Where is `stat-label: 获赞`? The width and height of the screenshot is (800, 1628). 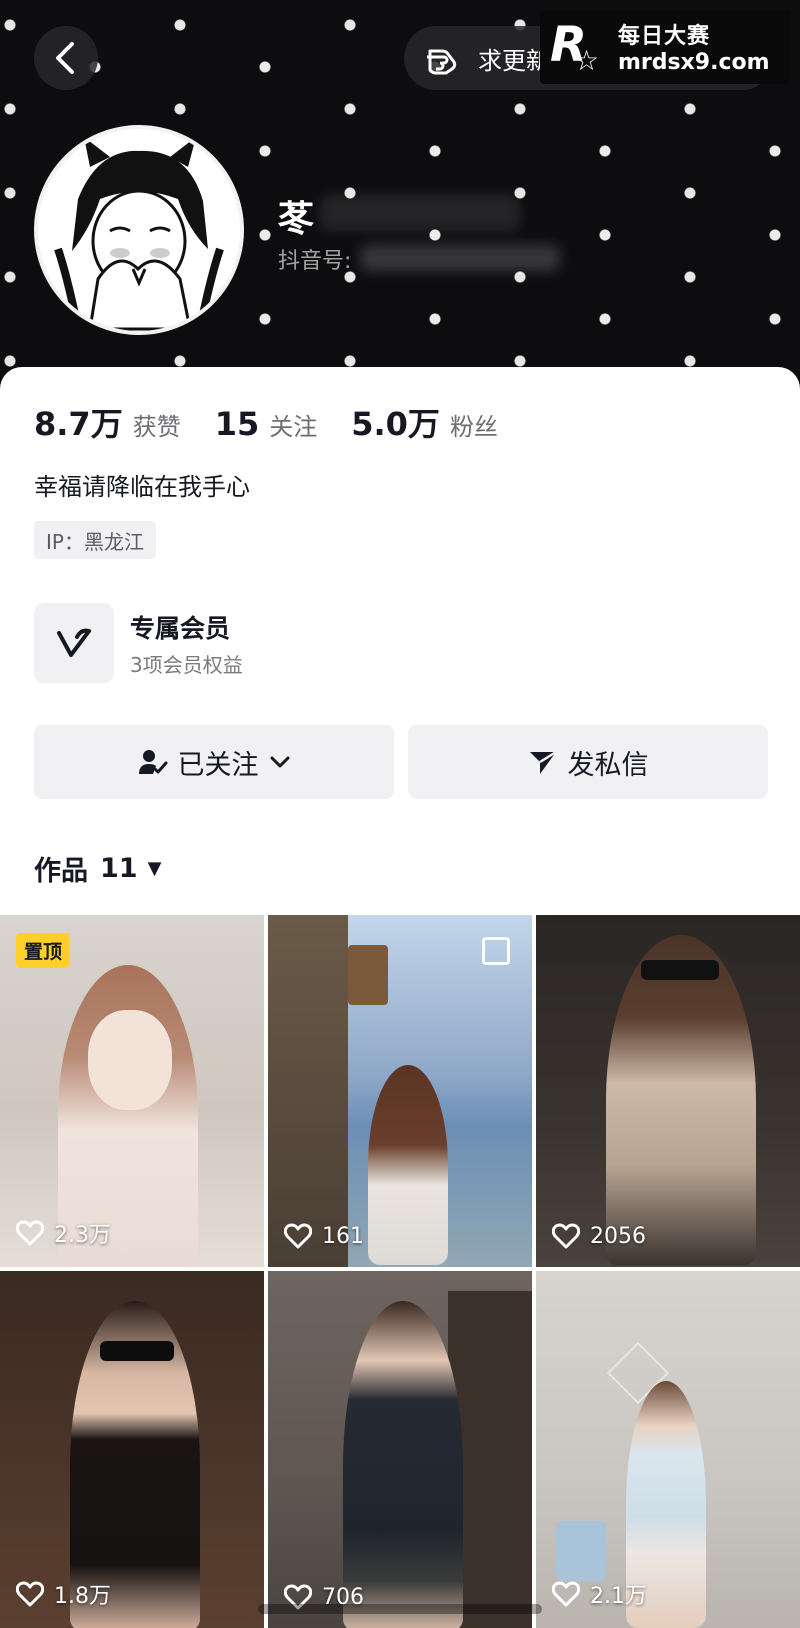
stat-label: 获赞 is located at coordinates (156, 427).